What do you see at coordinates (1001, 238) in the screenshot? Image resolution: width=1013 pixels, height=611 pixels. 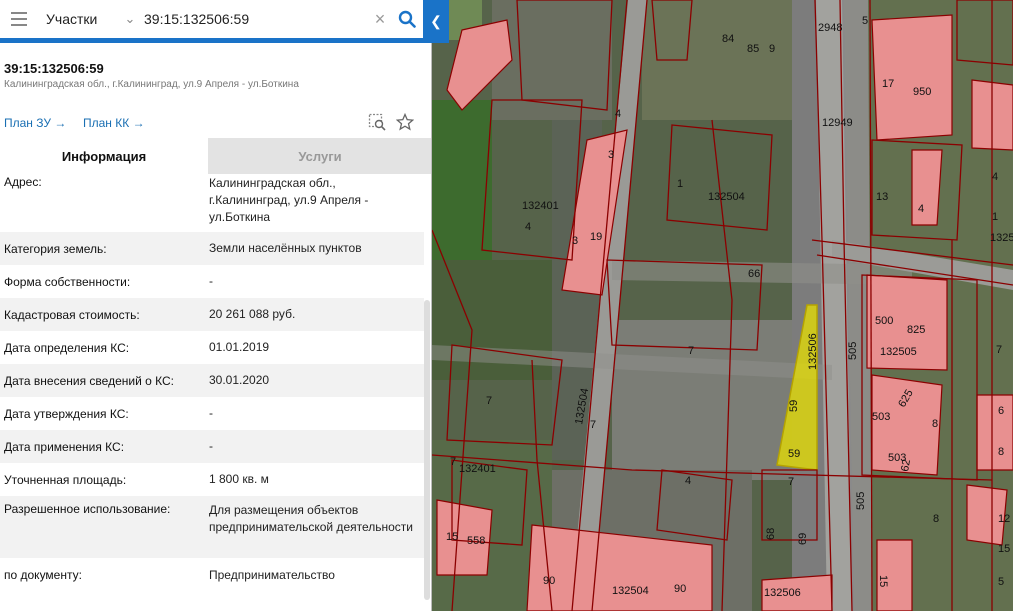 I see `map-label: 1325` at bounding box center [1001, 238].